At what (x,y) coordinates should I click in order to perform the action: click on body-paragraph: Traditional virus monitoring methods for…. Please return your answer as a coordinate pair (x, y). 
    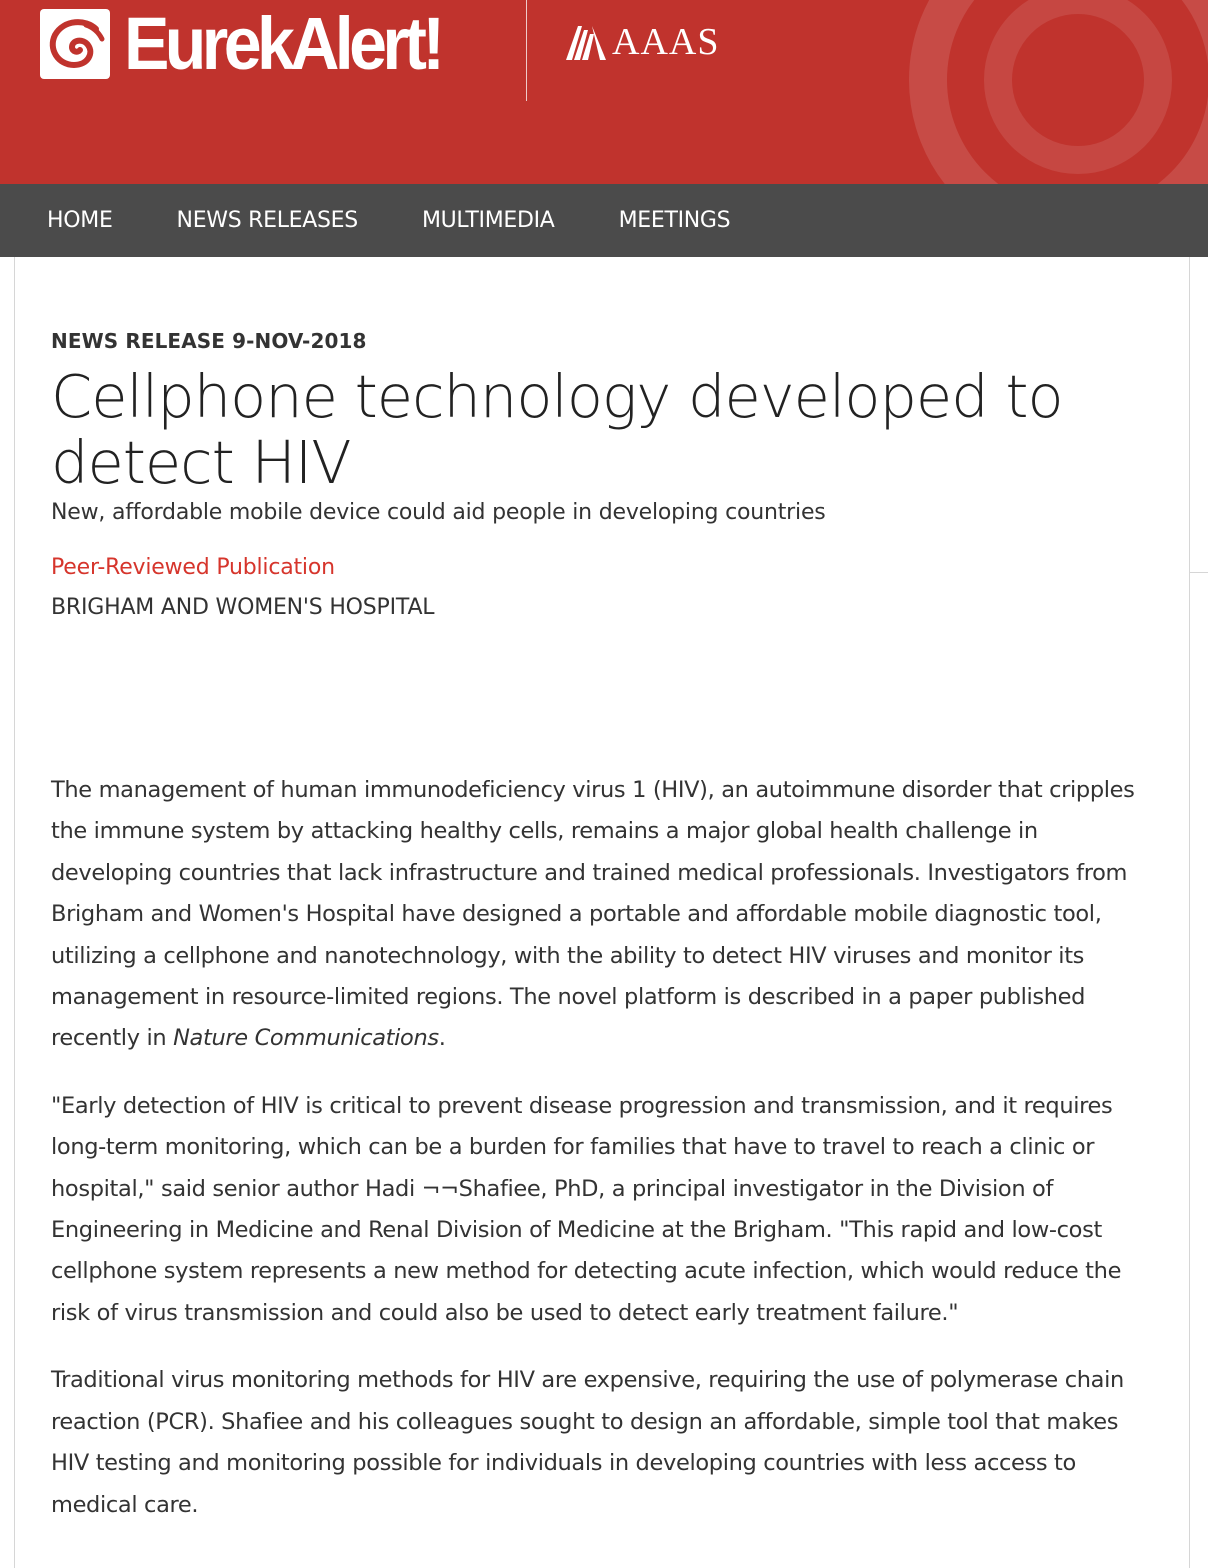
    Looking at the image, I should click on (587, 1442).